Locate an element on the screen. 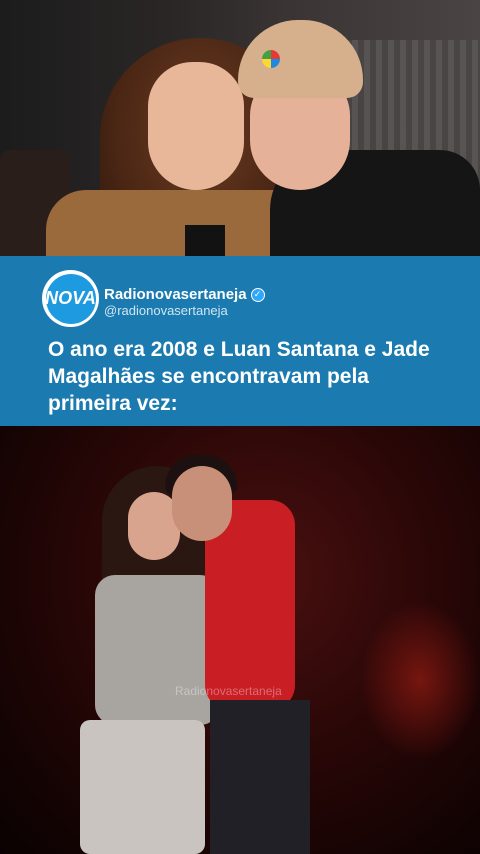 Image resolution: width=480 pixels, height=854 pixels. account-name-row: Radionovasertaneja ✓ is located at coordinates (184, 294).